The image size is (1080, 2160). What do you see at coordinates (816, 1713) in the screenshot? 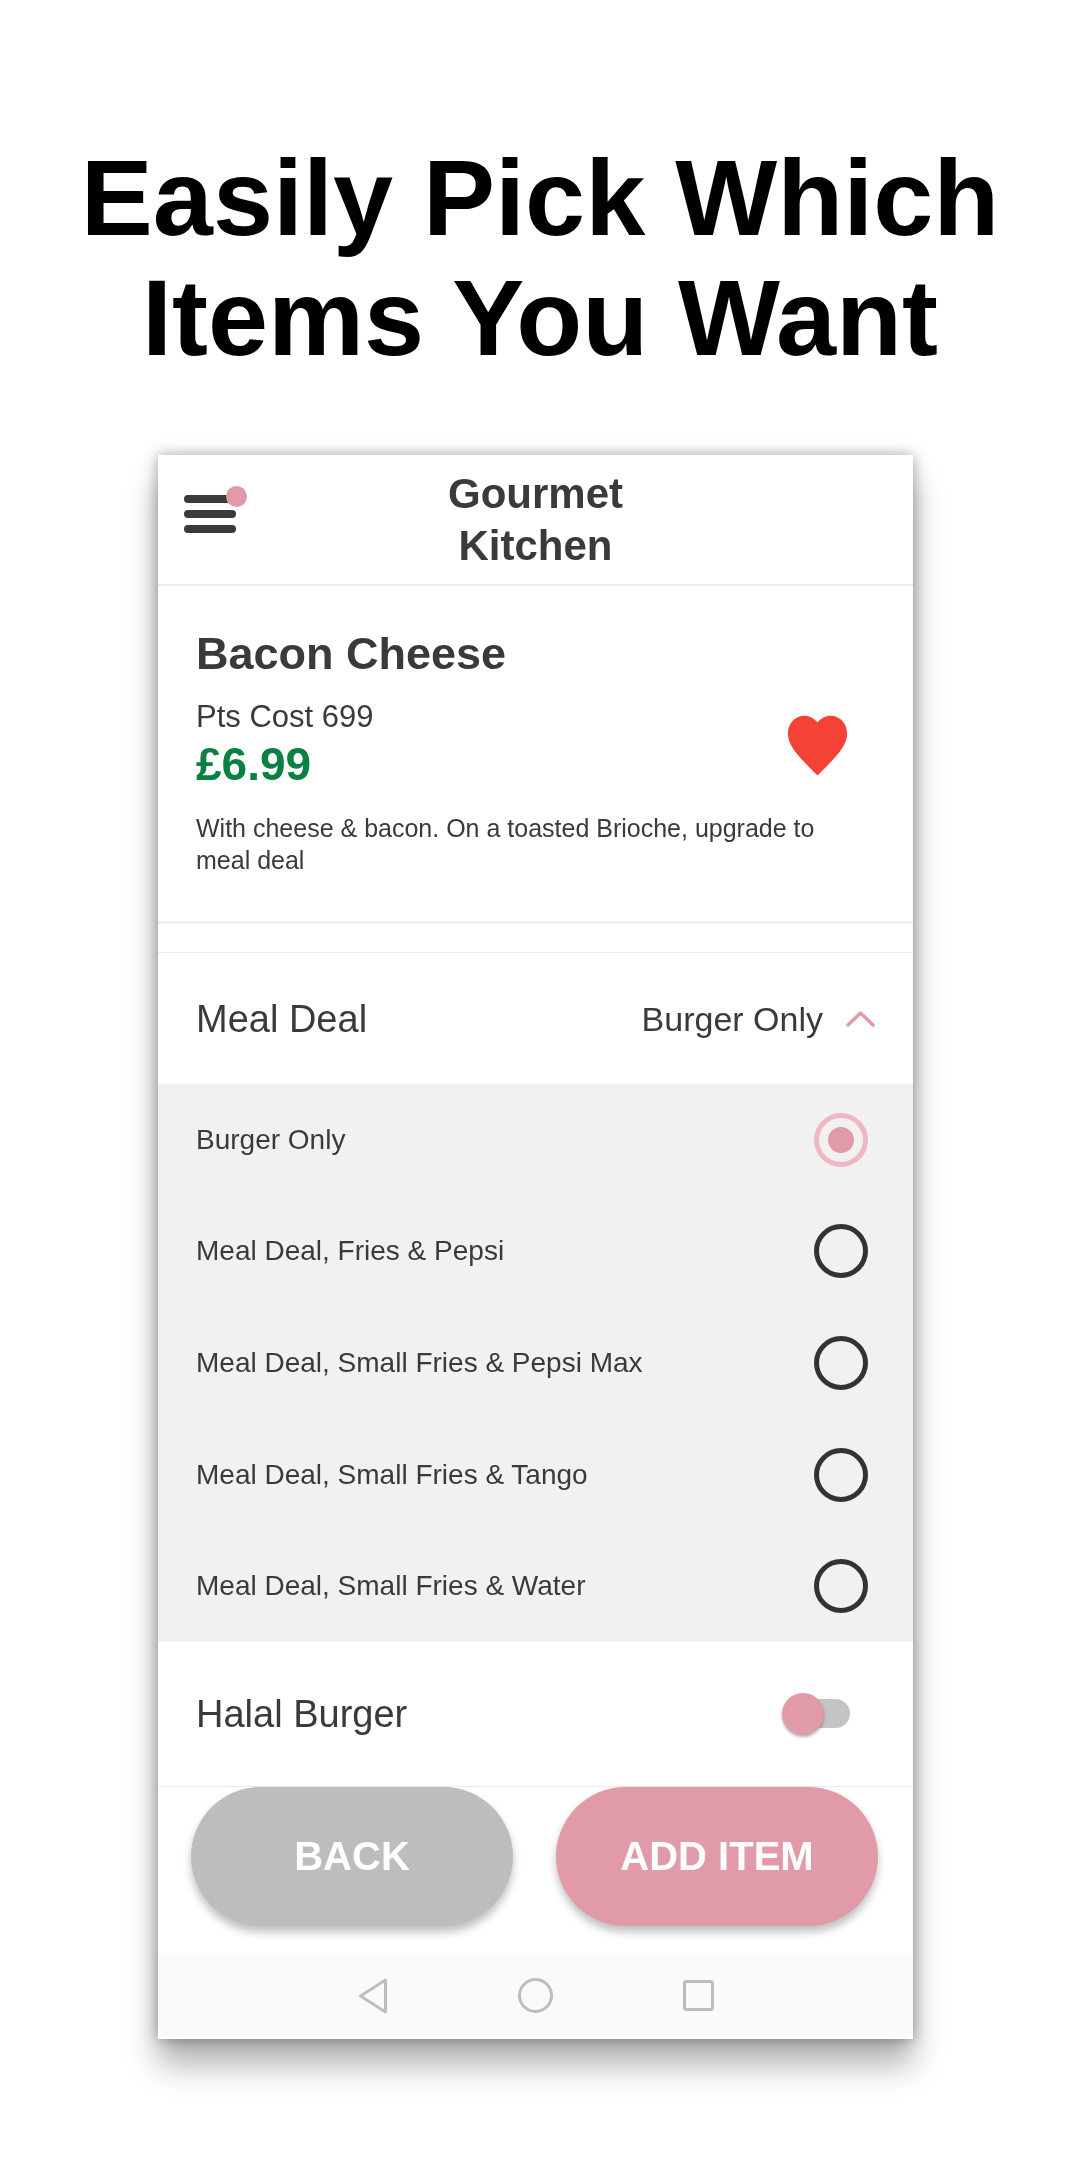
I see `toggle-switch` at bounding box center [816, 1713].